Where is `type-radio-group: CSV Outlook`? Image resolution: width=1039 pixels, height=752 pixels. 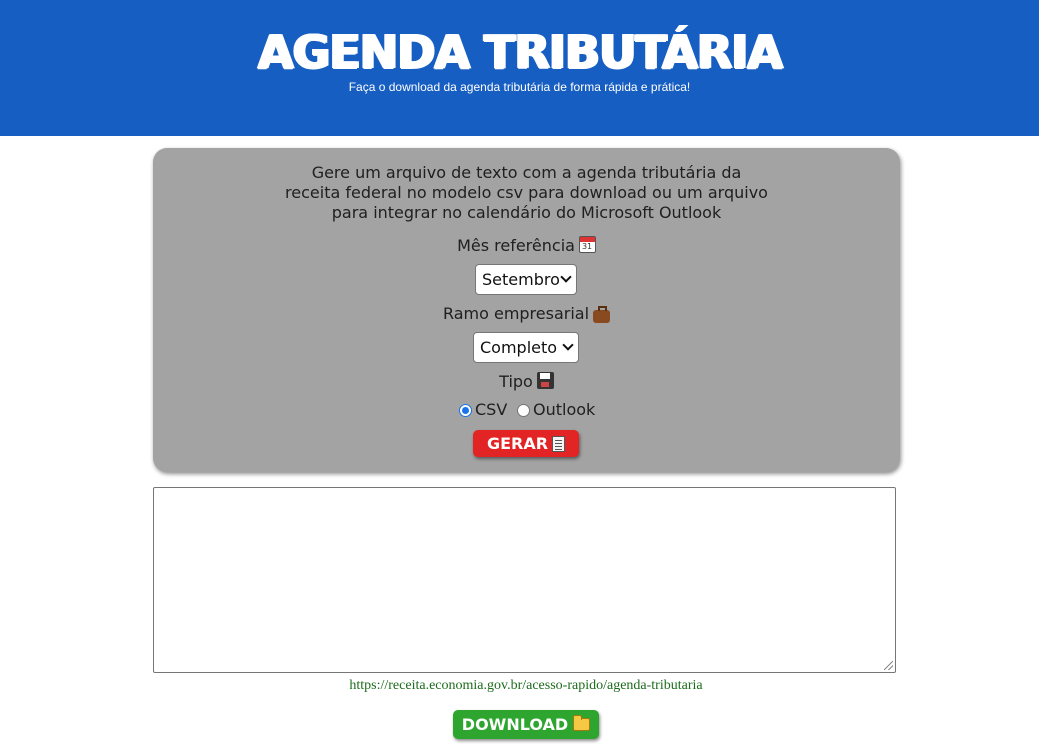 type-radio-group: CSV Outlook is located at coordinates (526, 410).